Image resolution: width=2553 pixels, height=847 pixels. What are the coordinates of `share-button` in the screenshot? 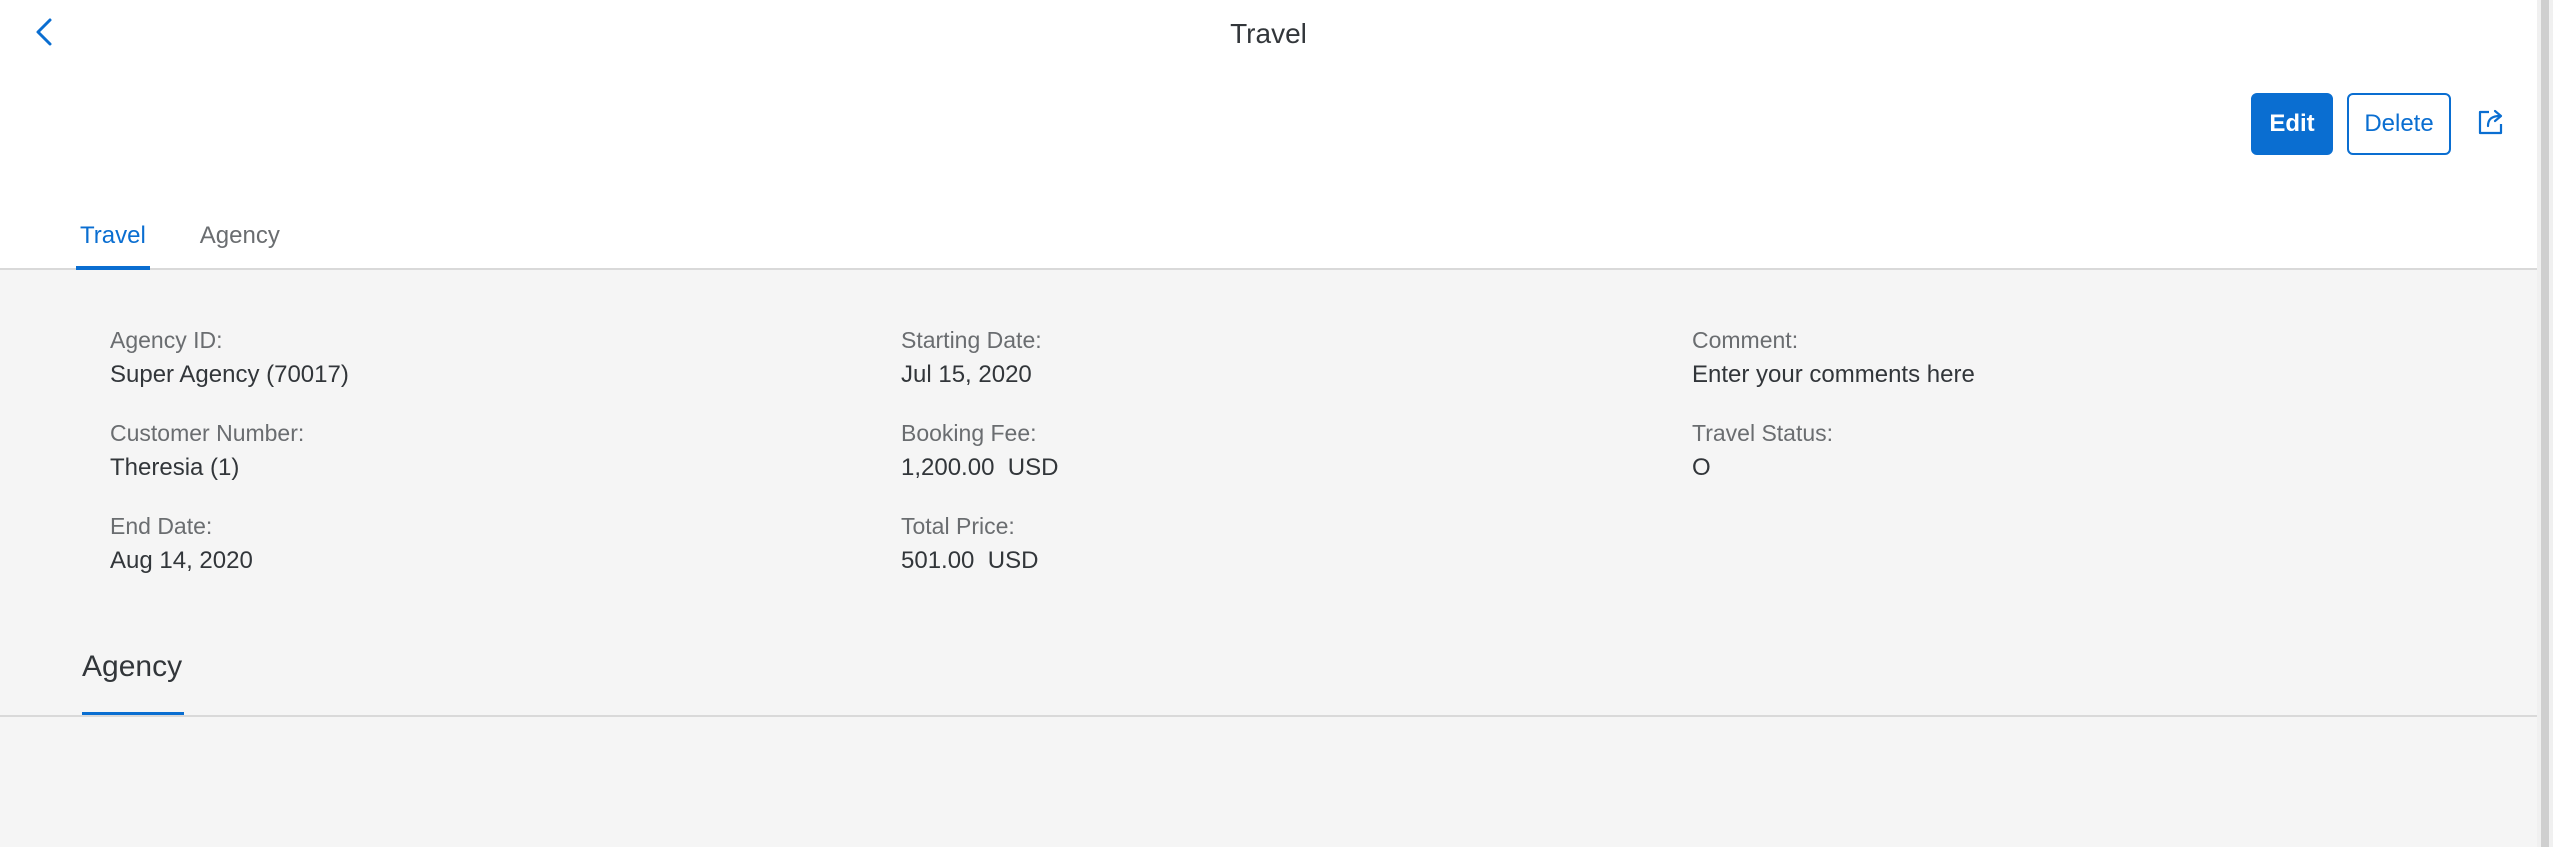 It's located at (2491, 124).